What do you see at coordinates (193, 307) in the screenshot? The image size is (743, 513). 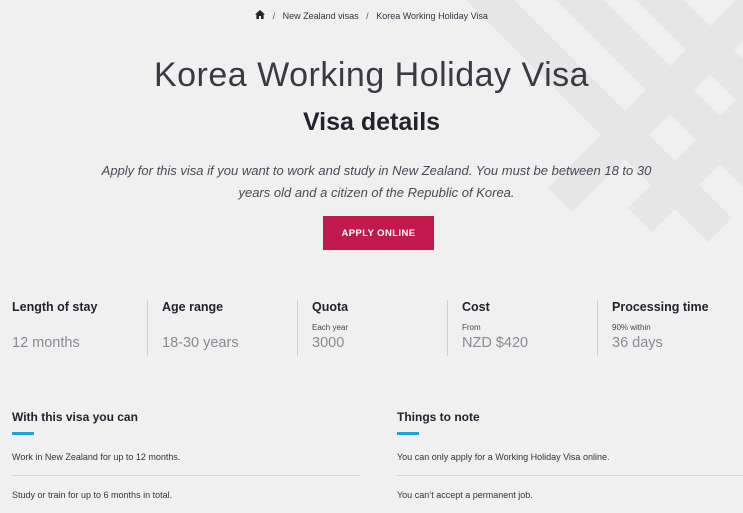 I see `fact-label: Age range` at bounding box center [193, 307].